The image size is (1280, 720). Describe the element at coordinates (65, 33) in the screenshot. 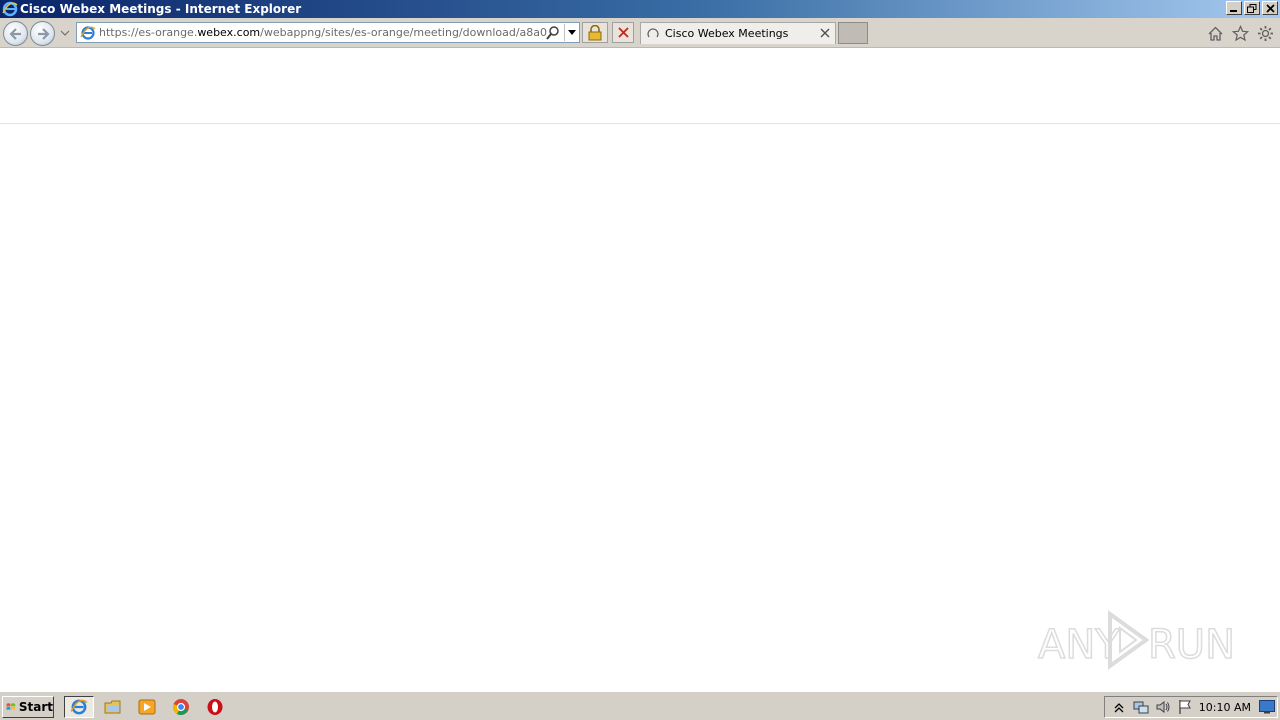

I see `recent-pages-dropdown-icon` at that location.